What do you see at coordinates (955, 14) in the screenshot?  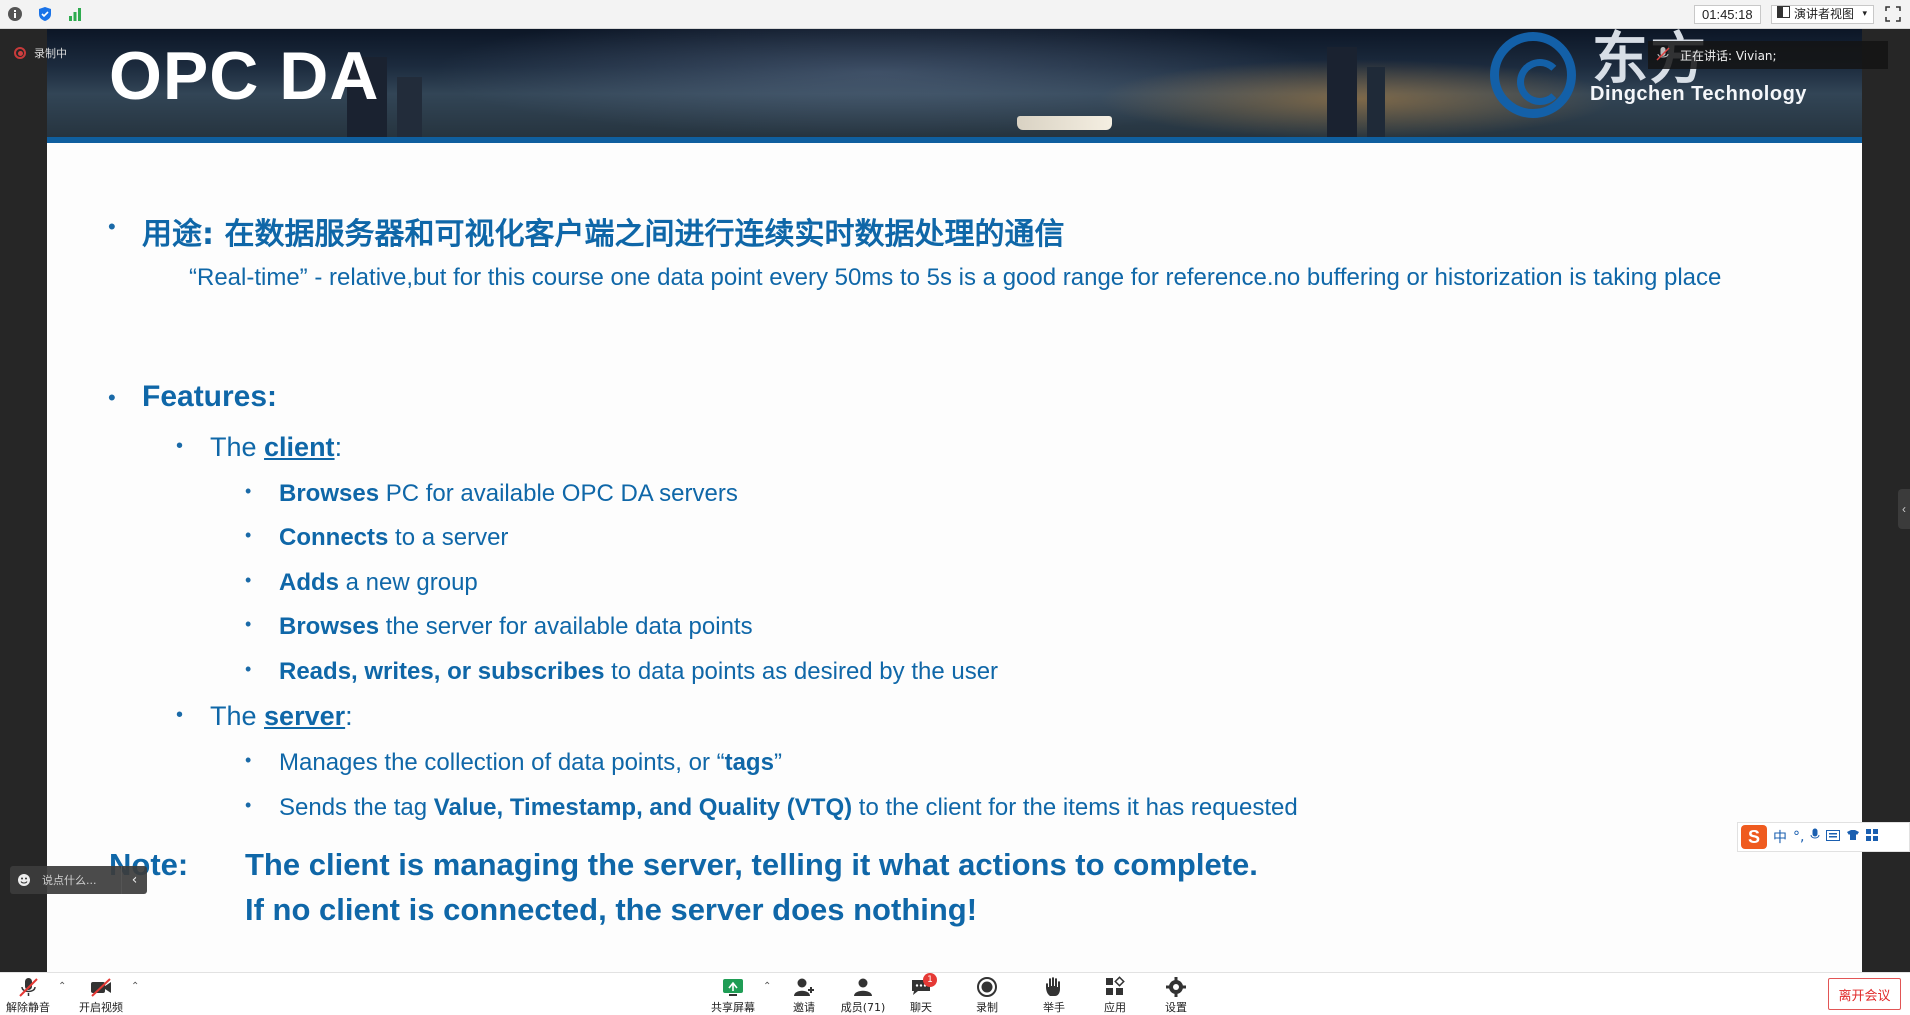 I see `top-bar: 01:45:18 演讲者视图 ▾` at bounding box center [955, 14].